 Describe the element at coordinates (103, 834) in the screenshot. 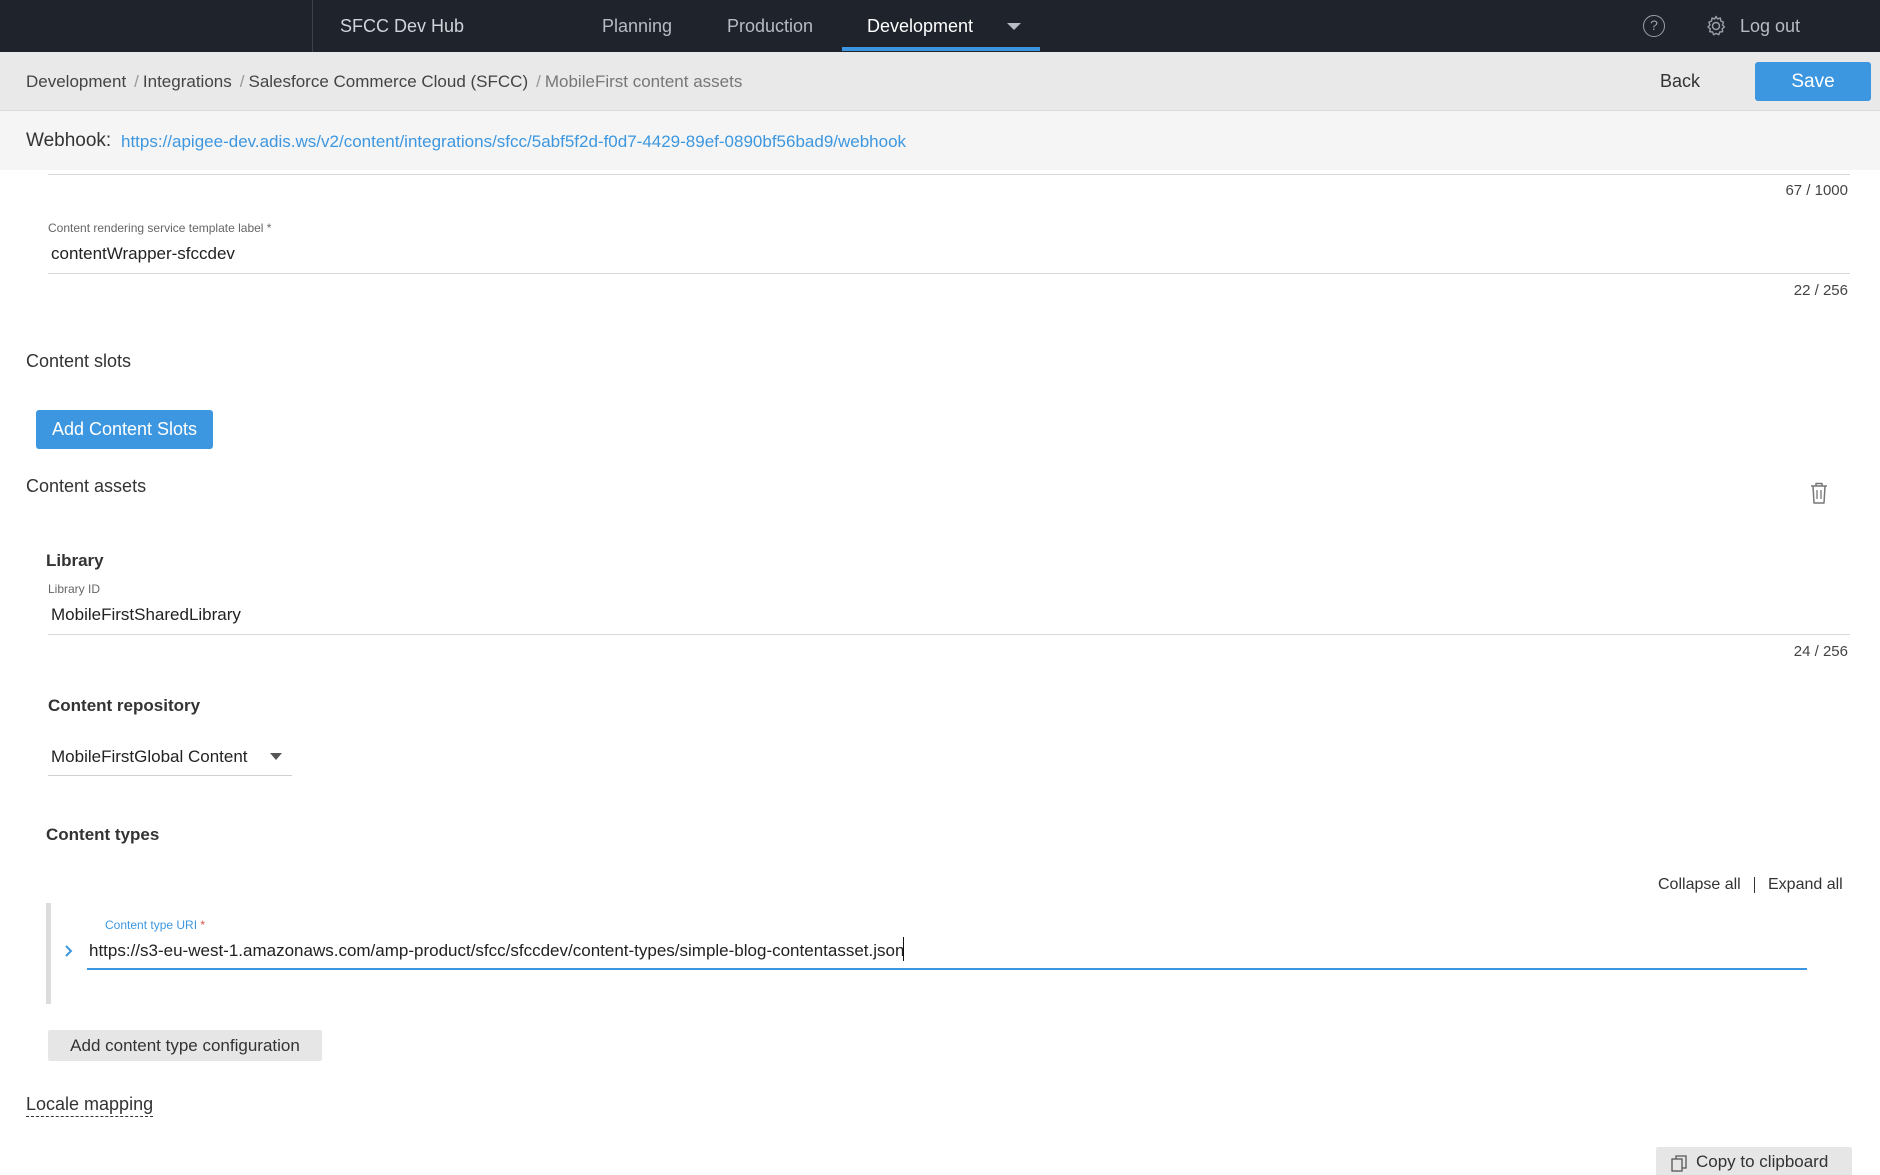

I see `content-types-title: Content types` at that location.